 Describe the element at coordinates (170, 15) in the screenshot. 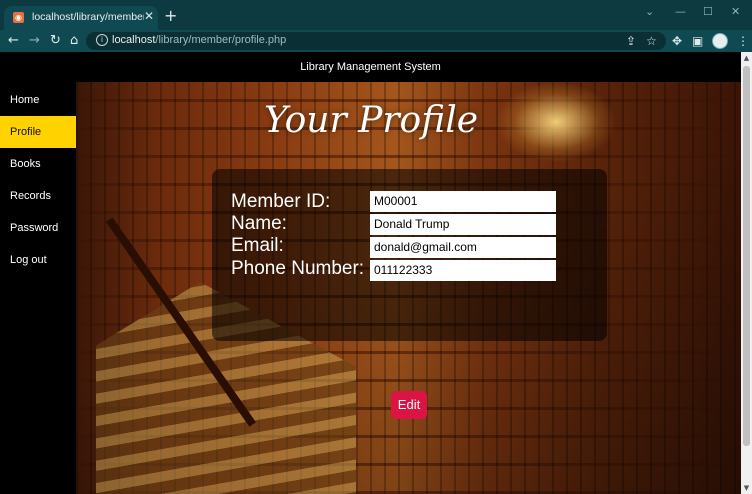

I see `new-tab-icon: +` at that location.